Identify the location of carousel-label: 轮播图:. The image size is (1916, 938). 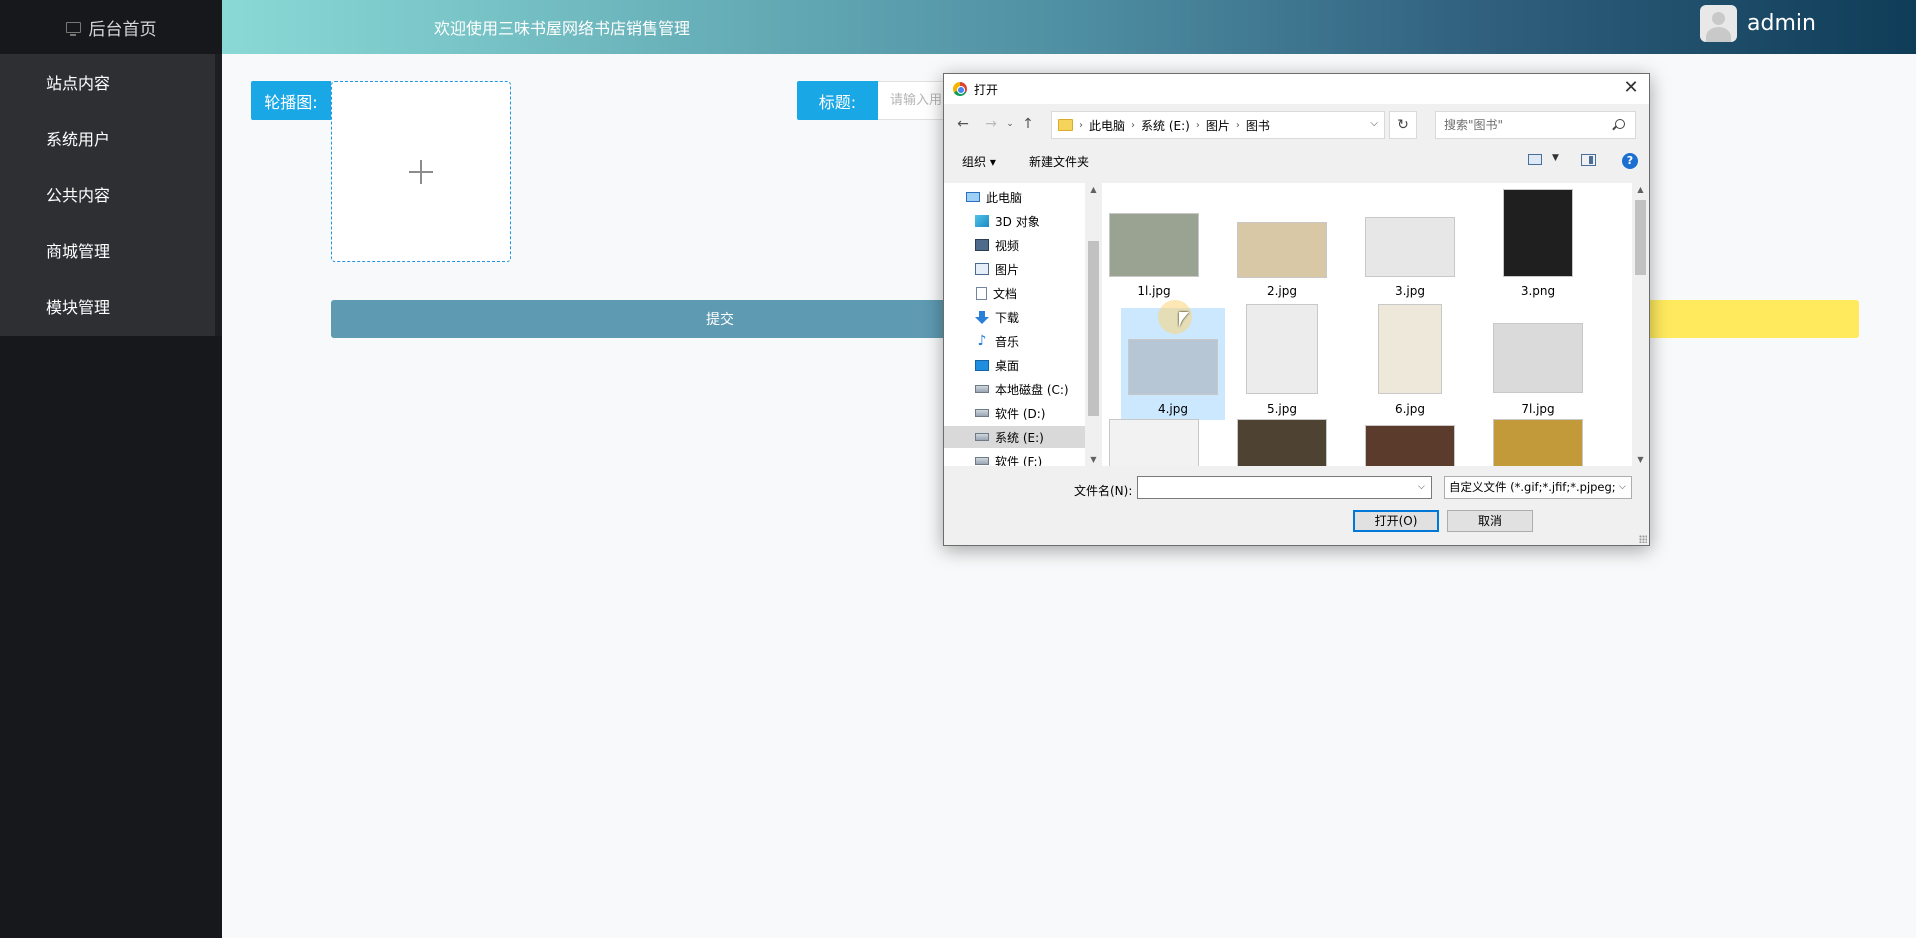
(291, 100).